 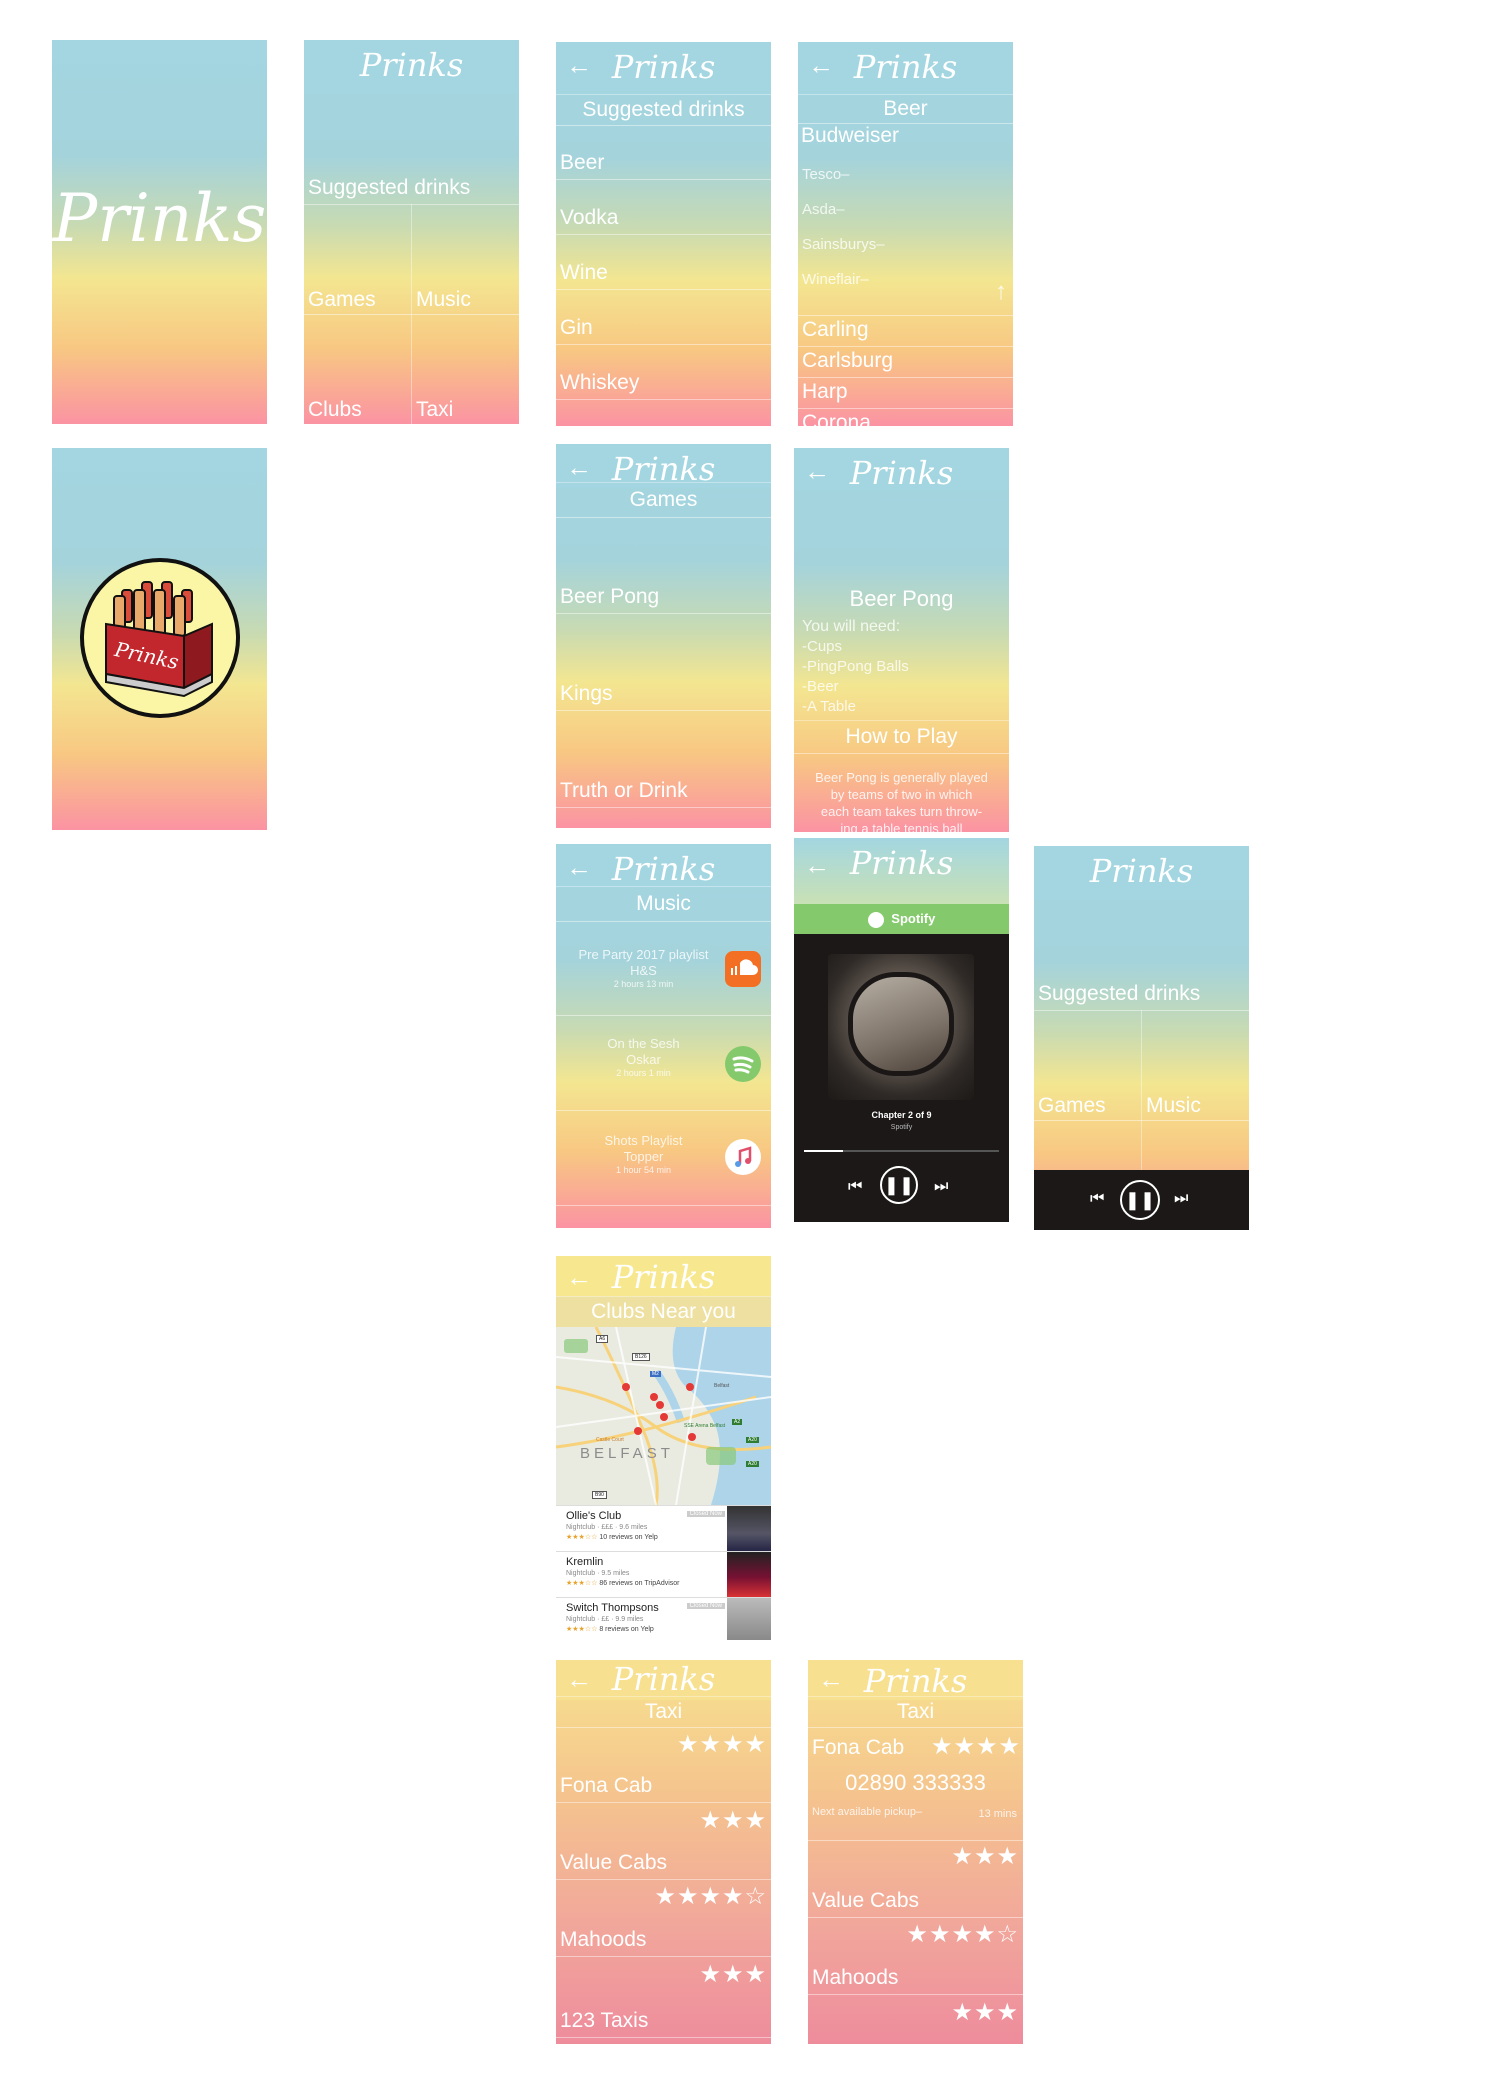 What do you see at coordinates (1119, 993) in the screenshot?
I see `label: Suggested drinks` at bounding box center [1119, 993].